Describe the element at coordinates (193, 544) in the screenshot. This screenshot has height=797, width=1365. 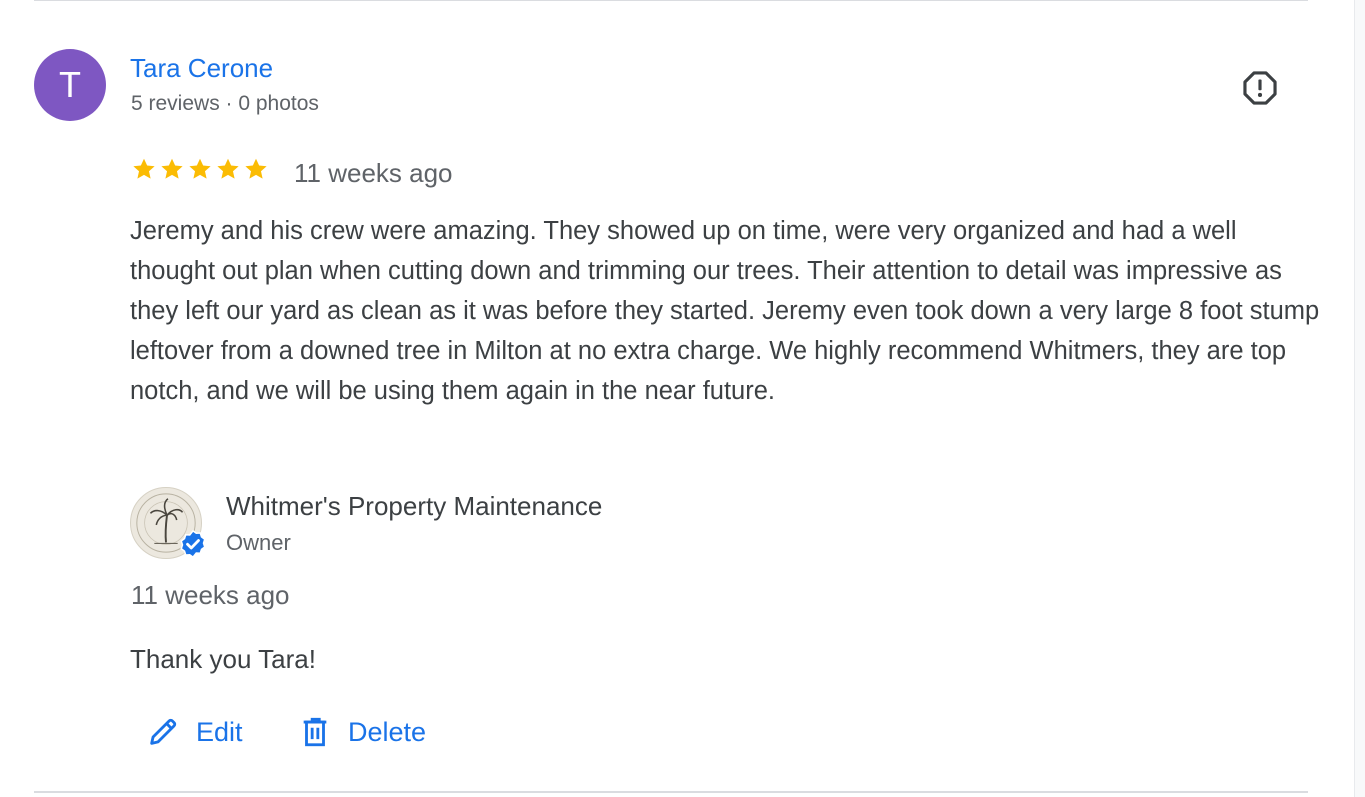
I see `verified-badge-icon` at that location.